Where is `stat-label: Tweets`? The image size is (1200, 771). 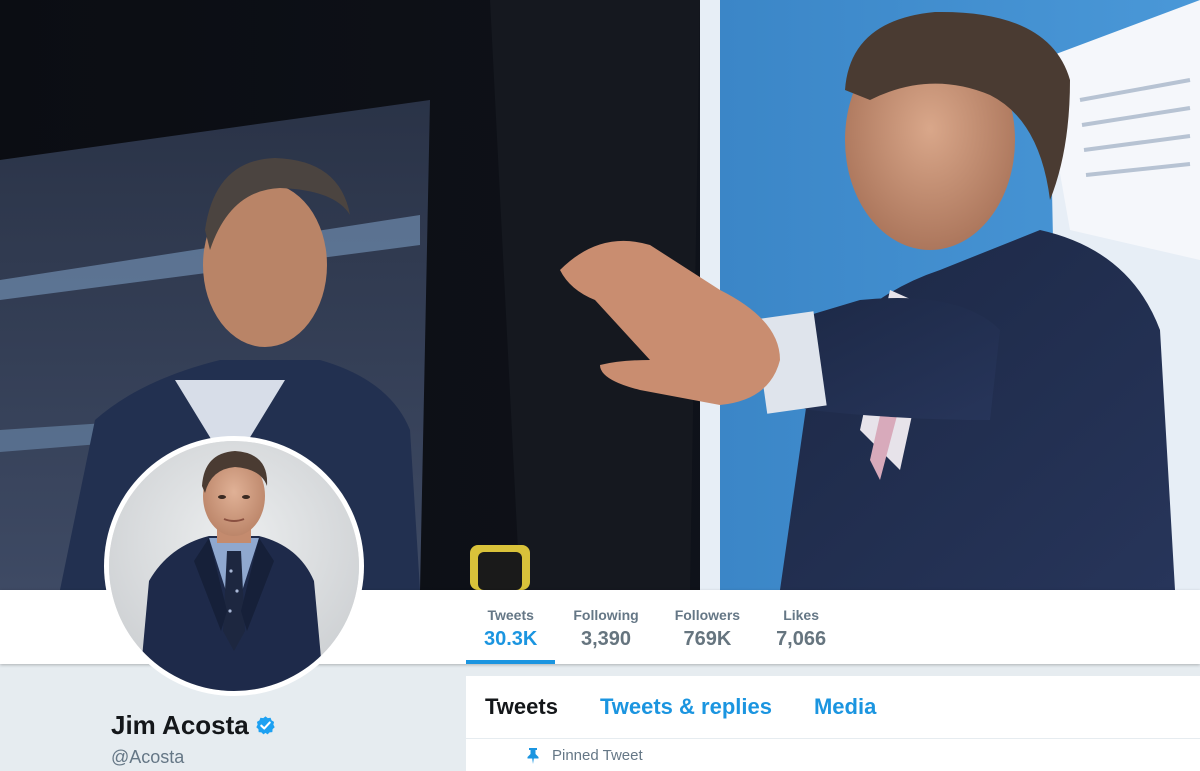 stat-label: Tweets is located at coordinates (510, 615).